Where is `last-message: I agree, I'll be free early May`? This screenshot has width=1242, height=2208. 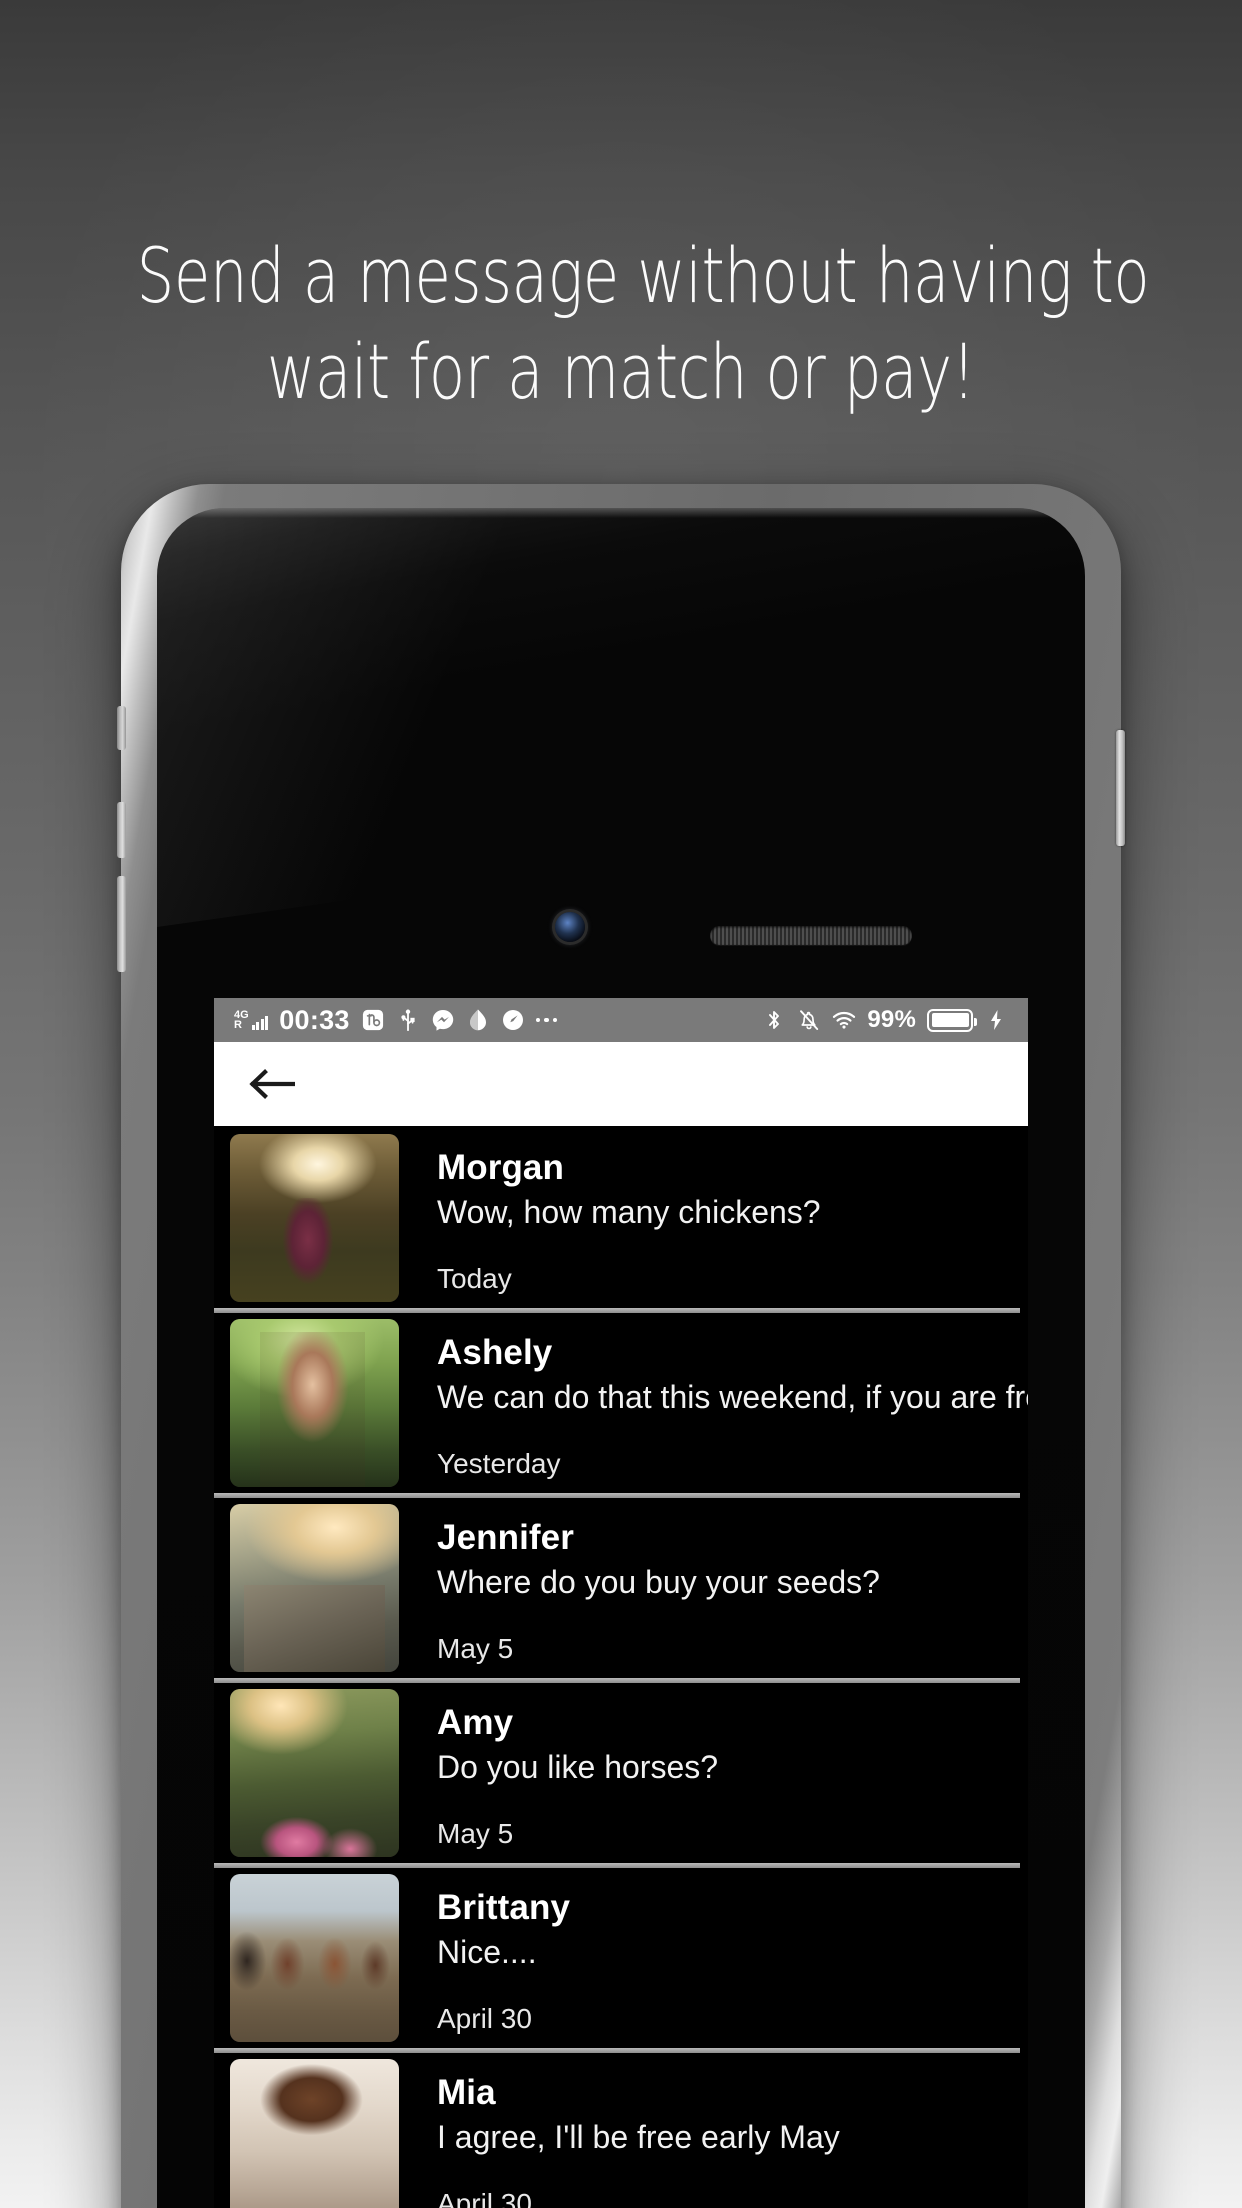 last-message: I agree, I'll be free early May is located at coordinates (638, 2137).